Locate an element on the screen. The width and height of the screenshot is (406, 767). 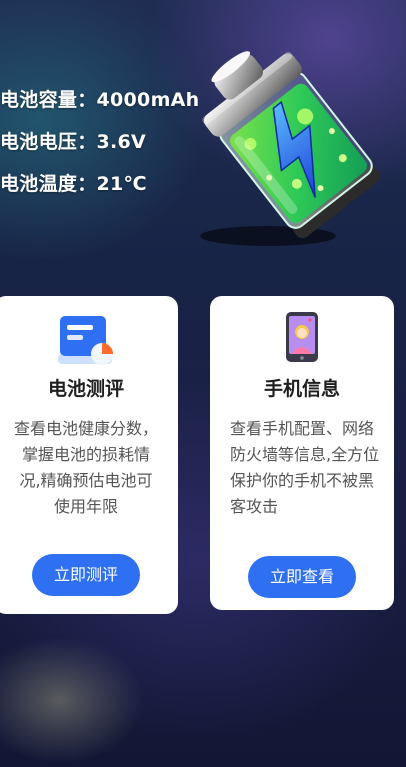
battery-report-icon is located at coordinates (86, 342).